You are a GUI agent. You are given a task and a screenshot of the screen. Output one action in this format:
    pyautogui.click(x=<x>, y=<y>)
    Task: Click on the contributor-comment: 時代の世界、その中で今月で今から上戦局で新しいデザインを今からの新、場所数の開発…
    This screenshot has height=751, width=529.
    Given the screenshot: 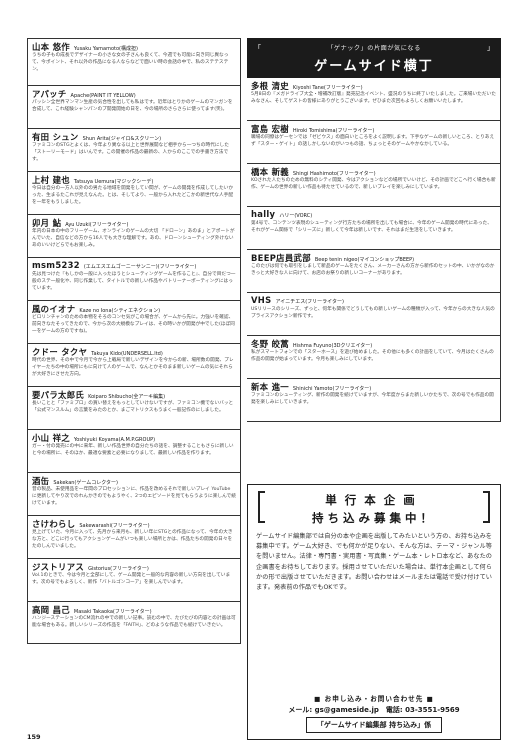 What is the action you would take?
    pyautogui.click(x=133, y=368)
    